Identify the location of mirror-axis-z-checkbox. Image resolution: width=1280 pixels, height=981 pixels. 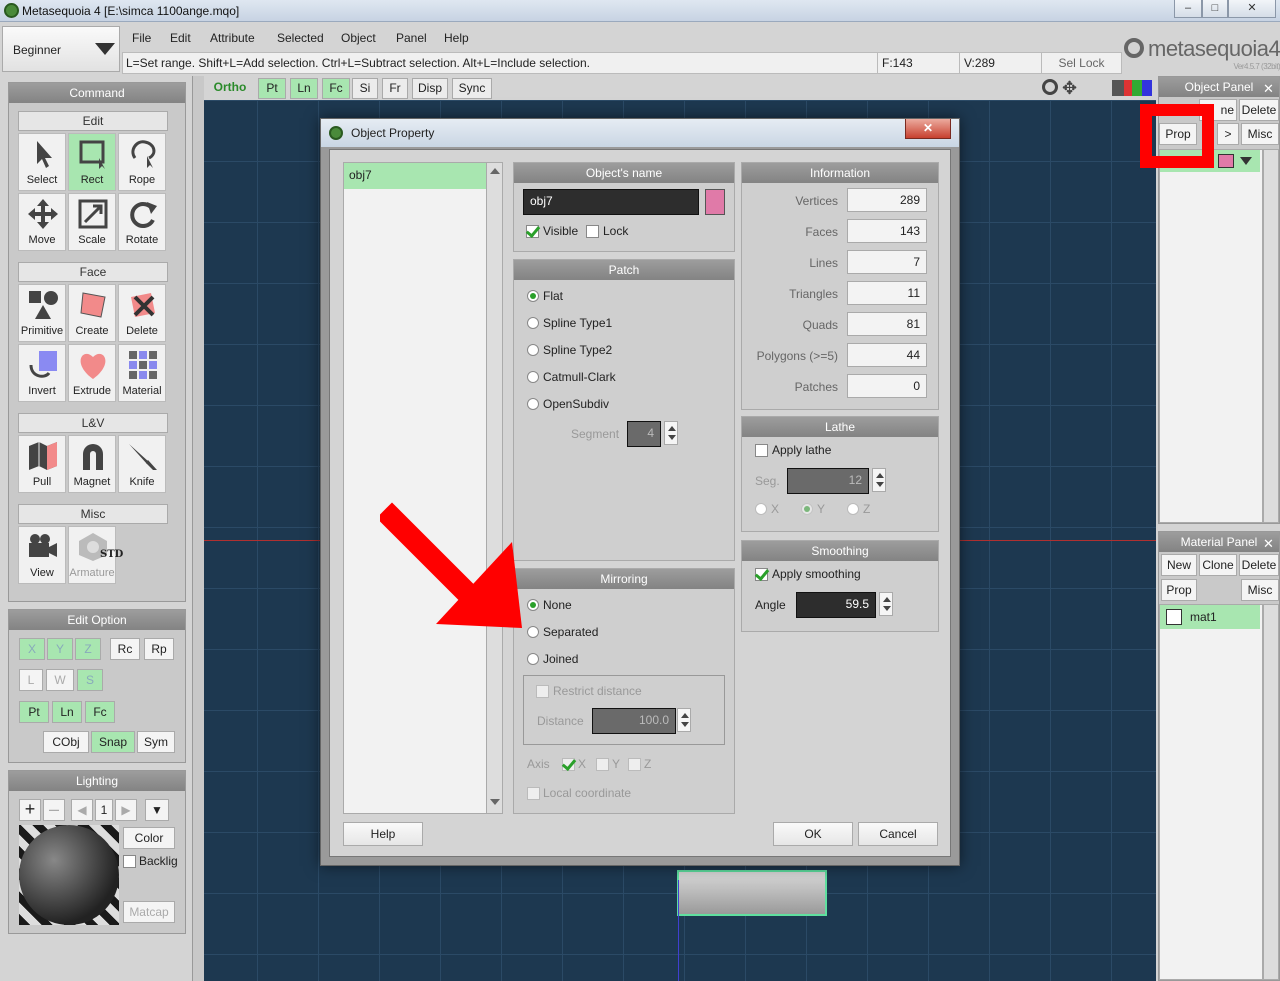
(634, 764).